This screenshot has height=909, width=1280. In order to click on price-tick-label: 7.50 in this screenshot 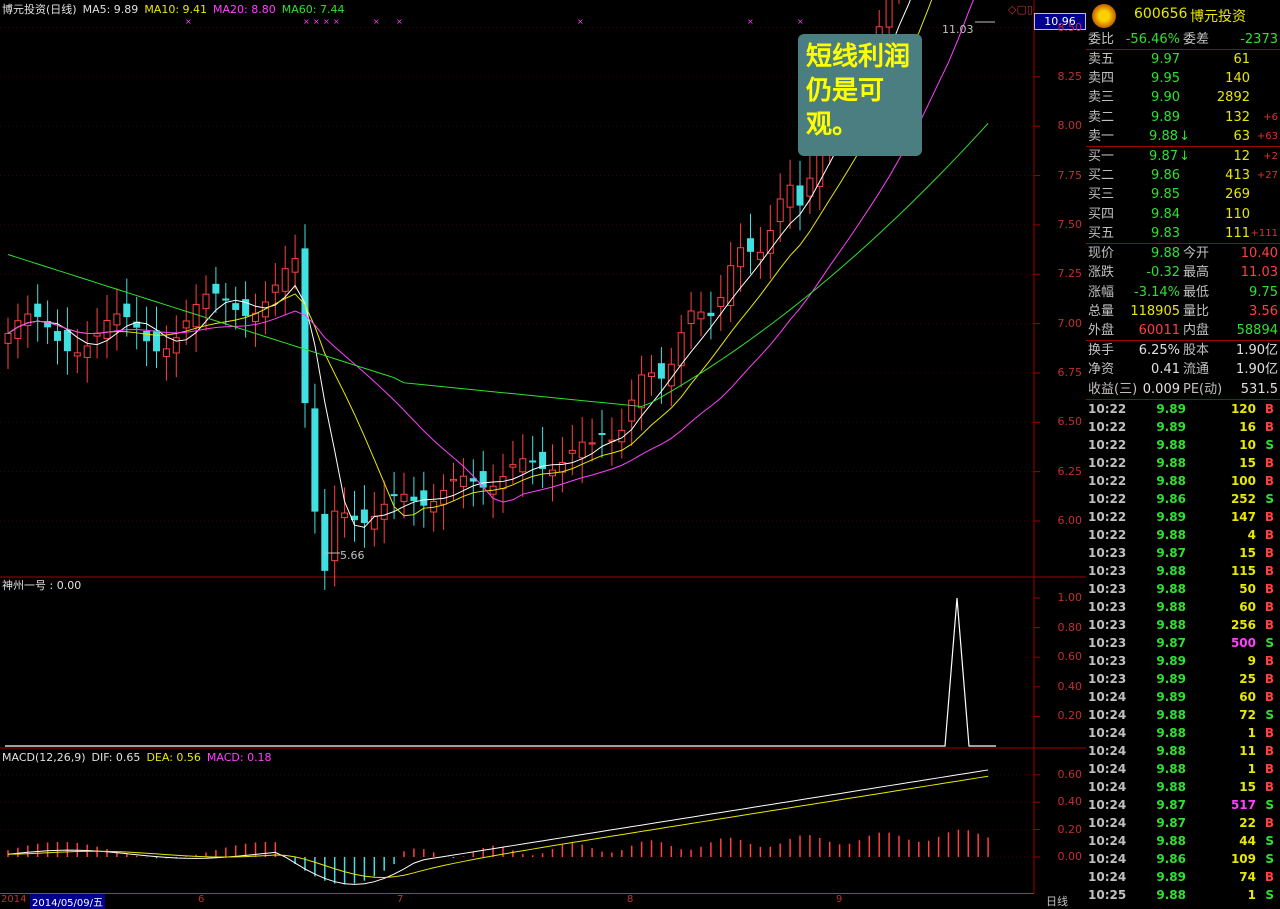, I will do `click(1070, 224)`.